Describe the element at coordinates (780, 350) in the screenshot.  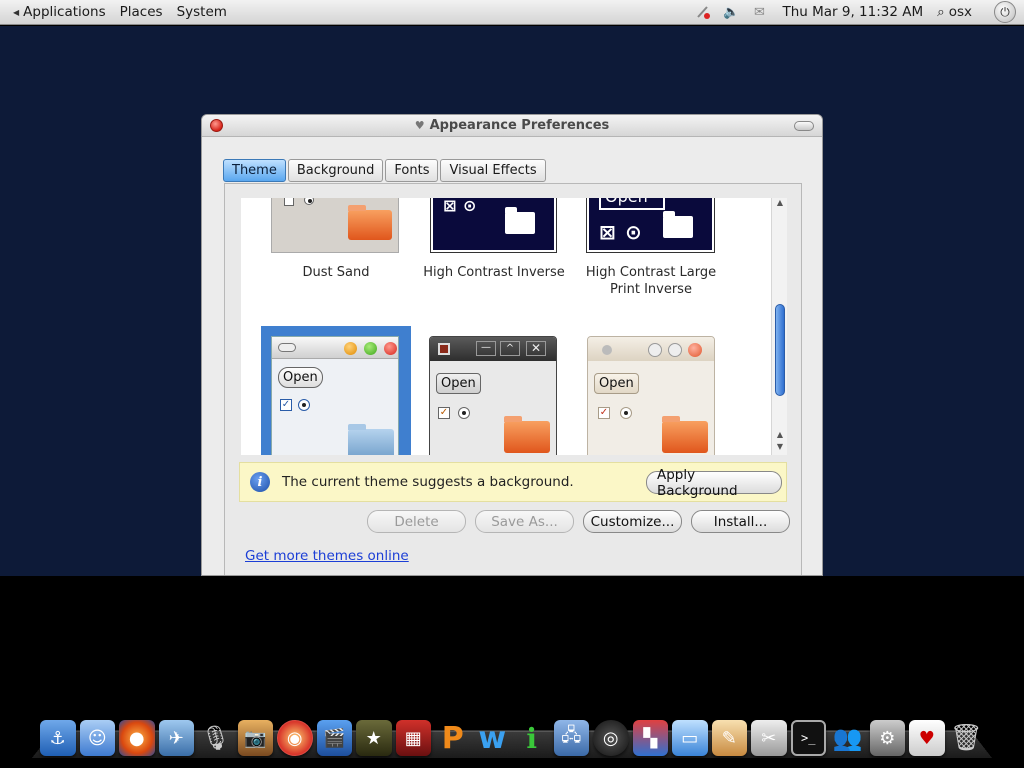
I see `scrollbar-thumb` at that location.